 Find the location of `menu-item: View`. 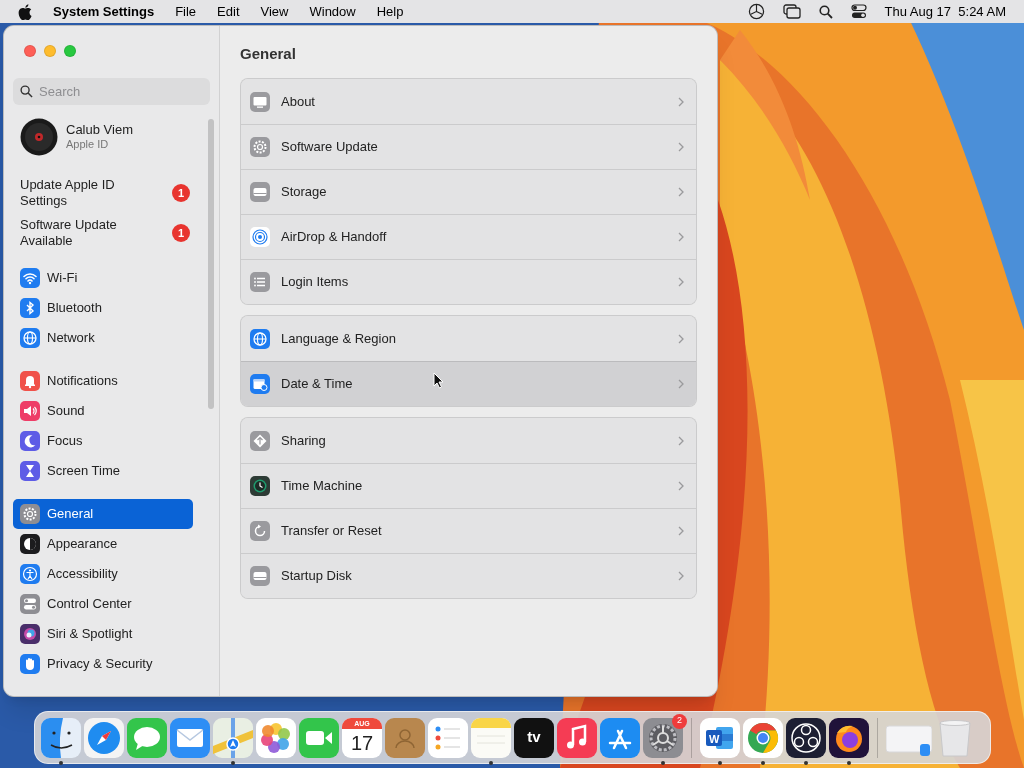

menu-item: View is located at coordinates (274, 11).